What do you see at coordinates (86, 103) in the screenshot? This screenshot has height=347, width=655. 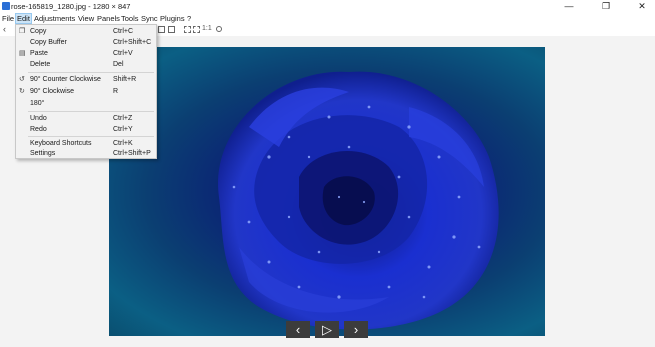 I see `menu-item-rotate-180: 180°` at bounding box center [86, 103].